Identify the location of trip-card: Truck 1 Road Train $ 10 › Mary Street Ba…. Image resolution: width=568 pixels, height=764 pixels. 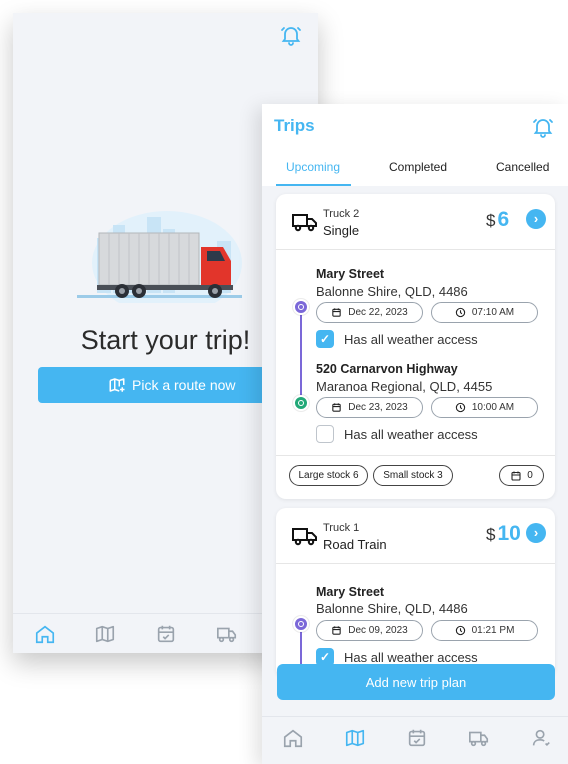
(415, 593).